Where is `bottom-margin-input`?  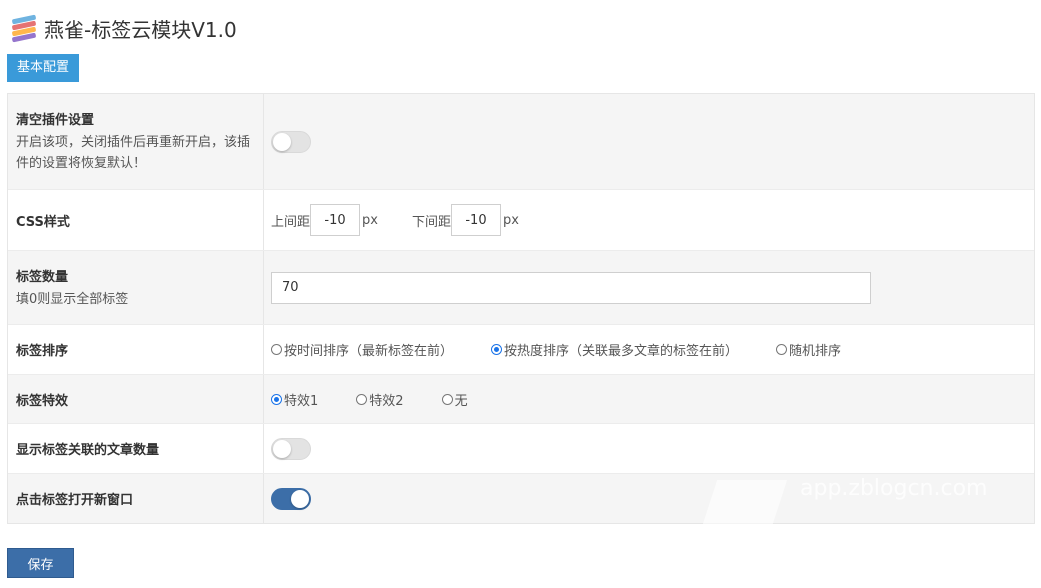
bottom-margin-input is located at coordinates (475, 220).